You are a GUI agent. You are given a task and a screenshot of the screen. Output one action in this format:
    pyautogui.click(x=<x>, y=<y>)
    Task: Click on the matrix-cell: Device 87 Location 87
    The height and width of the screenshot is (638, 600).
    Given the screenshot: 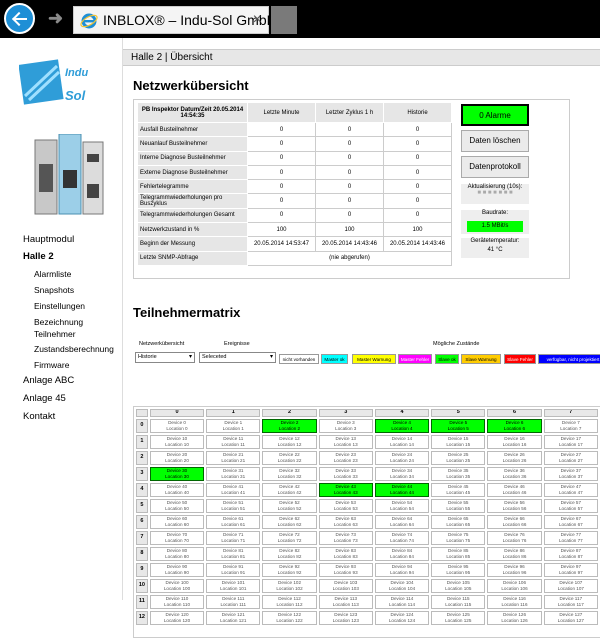 What is the action you would take?
    pyautogui.click(x=570, y=553)
    